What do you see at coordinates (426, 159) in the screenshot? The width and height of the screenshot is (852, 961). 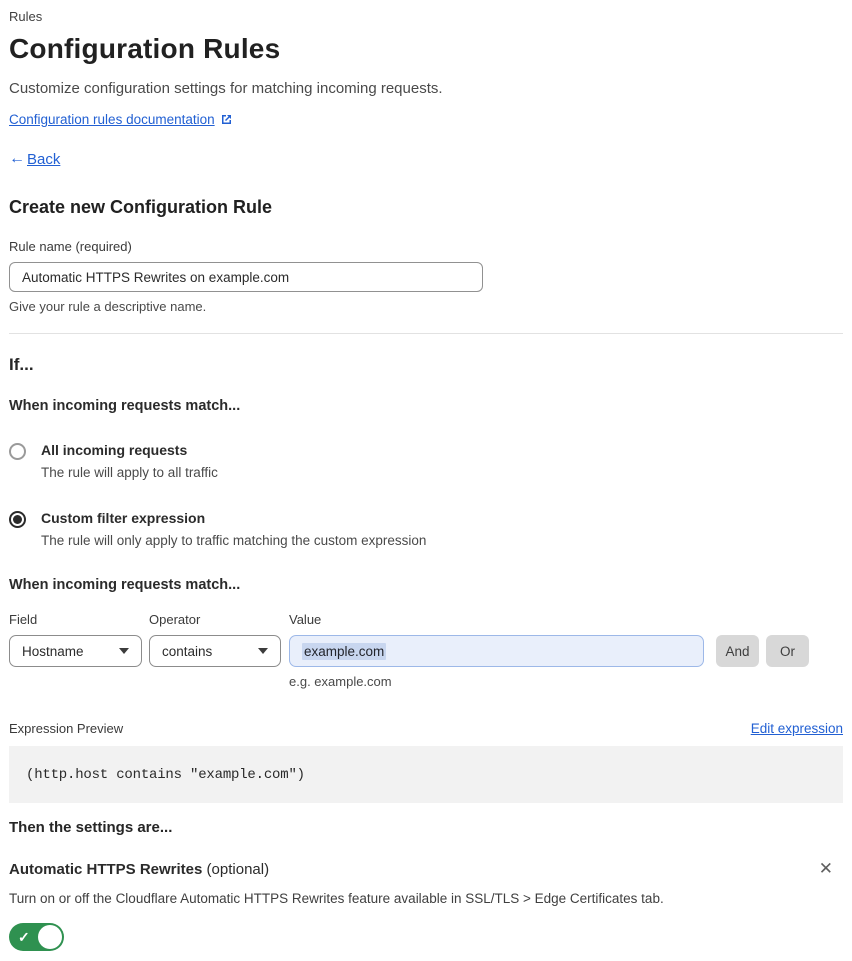 I see `back-link-row: ← Back` at bounding box center [426, 159].